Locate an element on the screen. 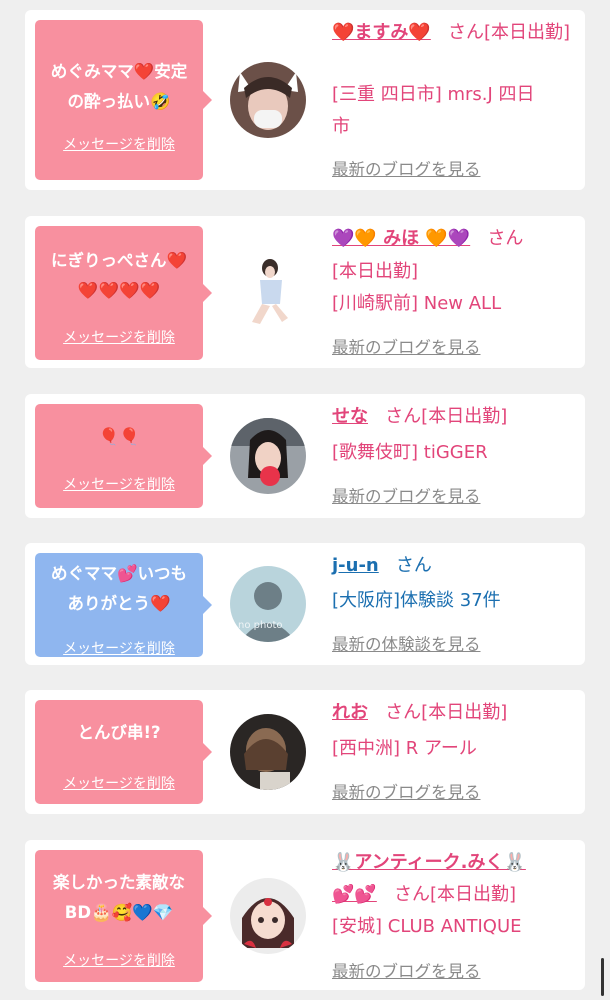 The image size is (610, 1000). shop-info: [三重 四日市] mrs.J 四日 市 is located at coordinates (433, 110).